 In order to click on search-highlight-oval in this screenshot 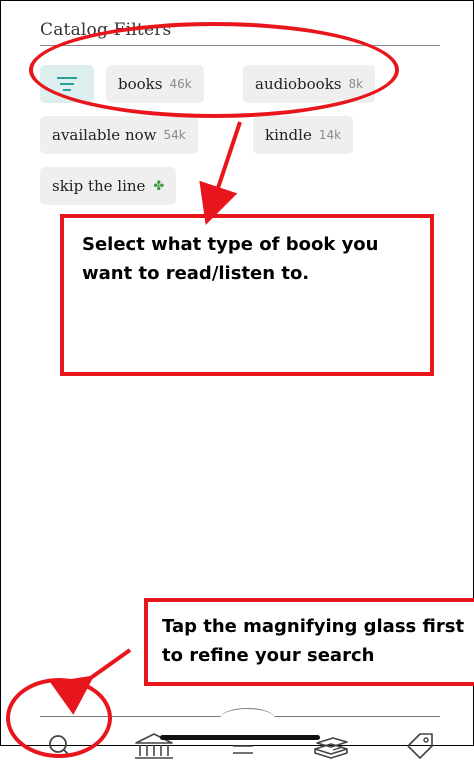, I will do `click(59, 718)`.